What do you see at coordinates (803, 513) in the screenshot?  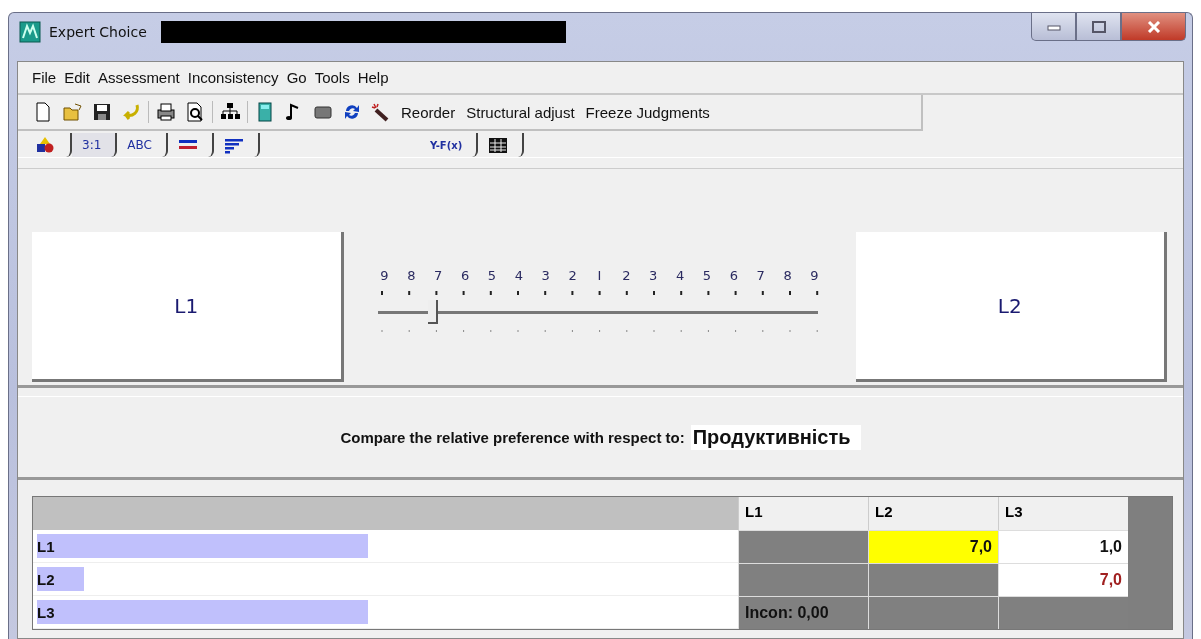 I see `column-header: L1` at bounding box center [803, 513].